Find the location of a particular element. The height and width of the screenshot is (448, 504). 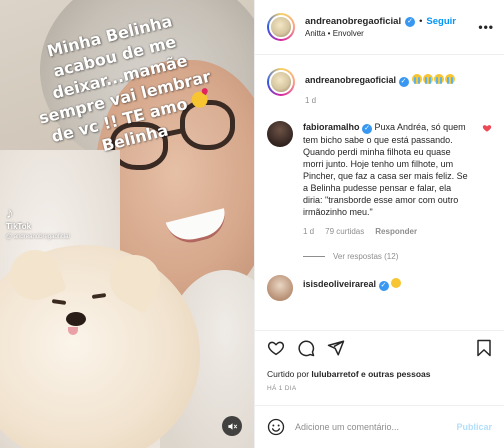

view-replies-label: Ver respostas (12) is located at coordinates (366, 256).